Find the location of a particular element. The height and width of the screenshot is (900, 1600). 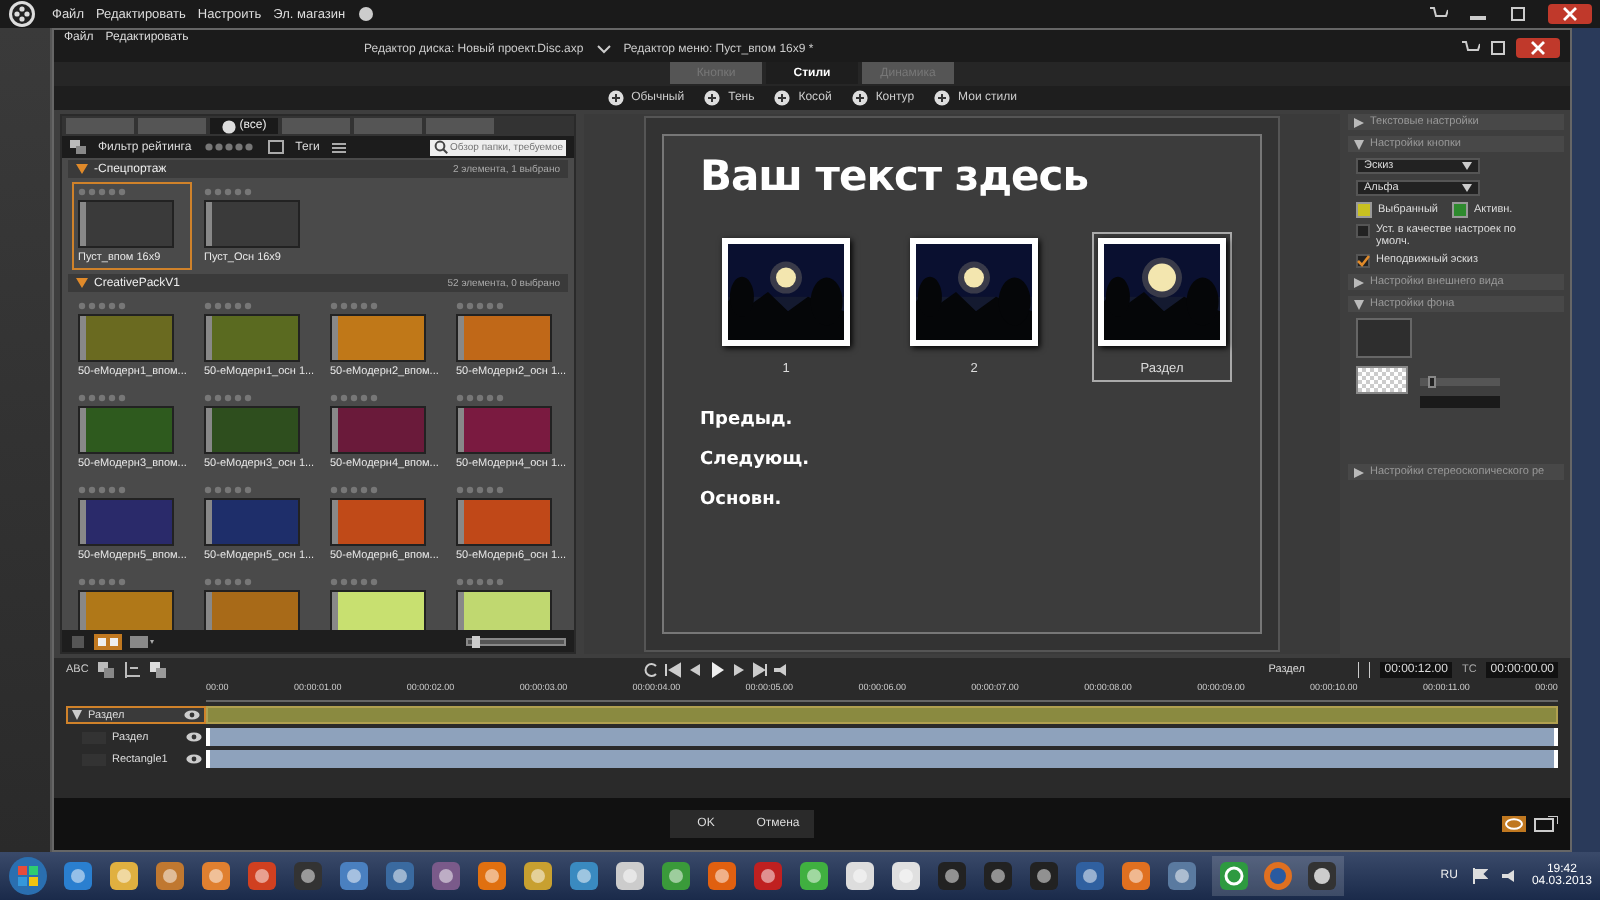

step-back-icon is located at coordinates (695, 670).